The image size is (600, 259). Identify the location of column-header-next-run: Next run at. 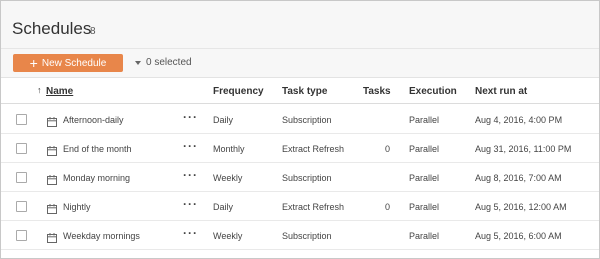
(501, 91).